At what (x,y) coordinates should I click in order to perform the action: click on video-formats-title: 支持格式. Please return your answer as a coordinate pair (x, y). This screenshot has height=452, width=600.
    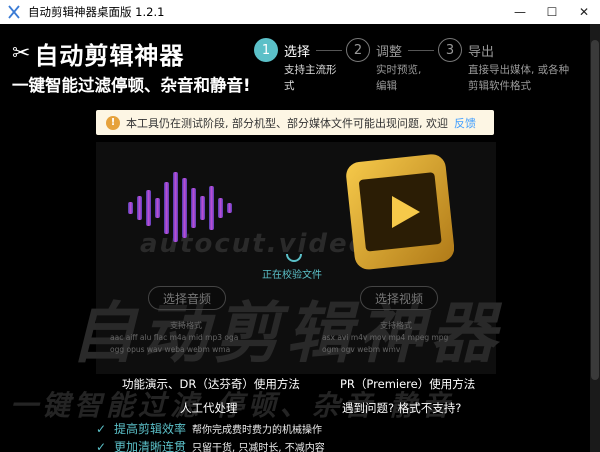
    Looking at the image, I should click on (396, 325).